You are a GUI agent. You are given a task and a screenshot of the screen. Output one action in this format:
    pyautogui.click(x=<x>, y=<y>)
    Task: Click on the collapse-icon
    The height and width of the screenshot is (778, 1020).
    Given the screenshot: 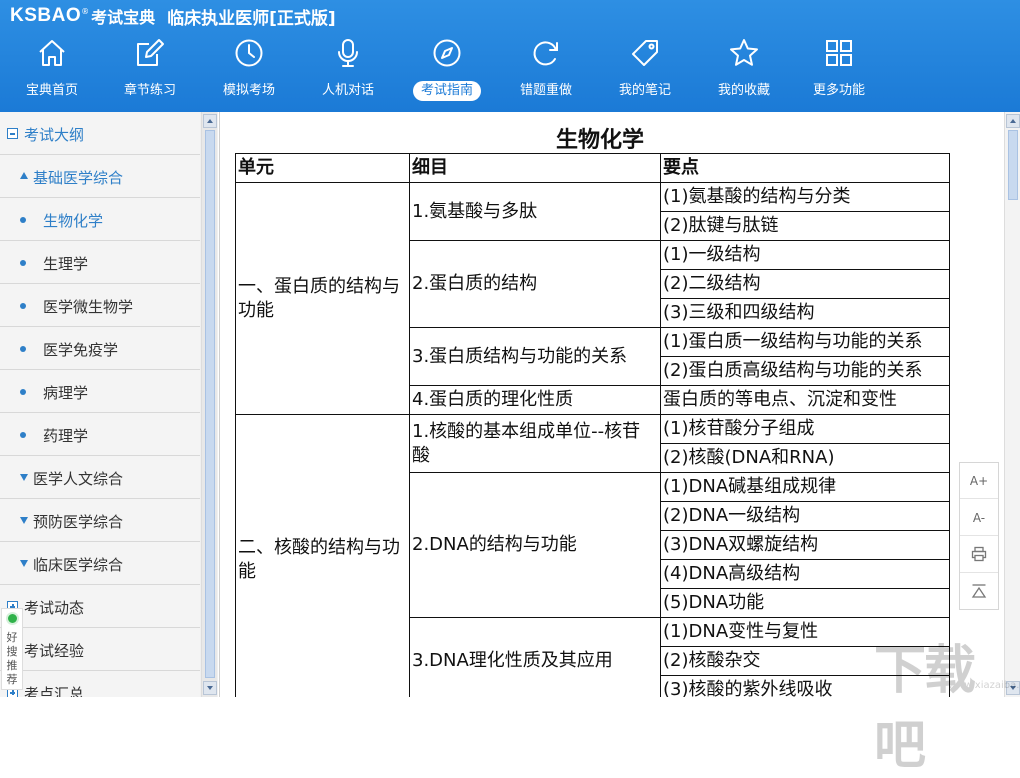 What is the action you would take?
    pyautogui.click(x=12, y=133)
    